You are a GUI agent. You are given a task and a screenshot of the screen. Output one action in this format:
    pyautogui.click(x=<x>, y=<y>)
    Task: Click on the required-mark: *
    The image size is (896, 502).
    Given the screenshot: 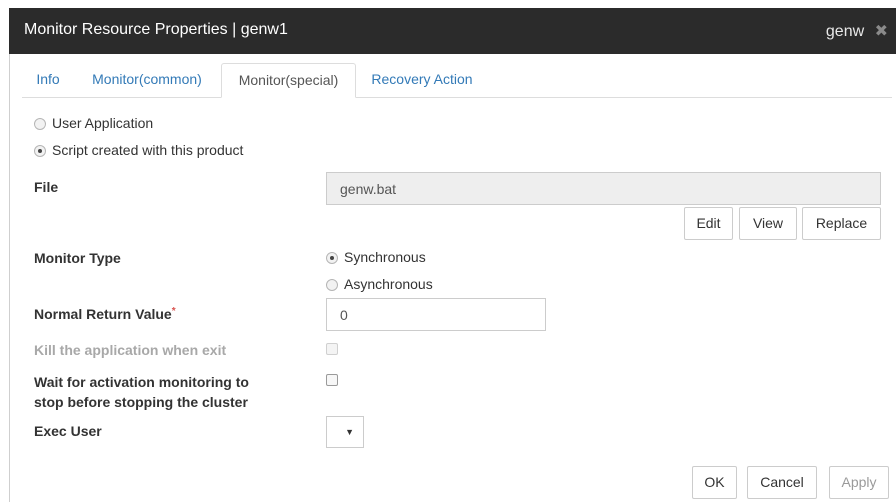 What is the action you would take?
    pyautogui.click(x=173, y=311)
    